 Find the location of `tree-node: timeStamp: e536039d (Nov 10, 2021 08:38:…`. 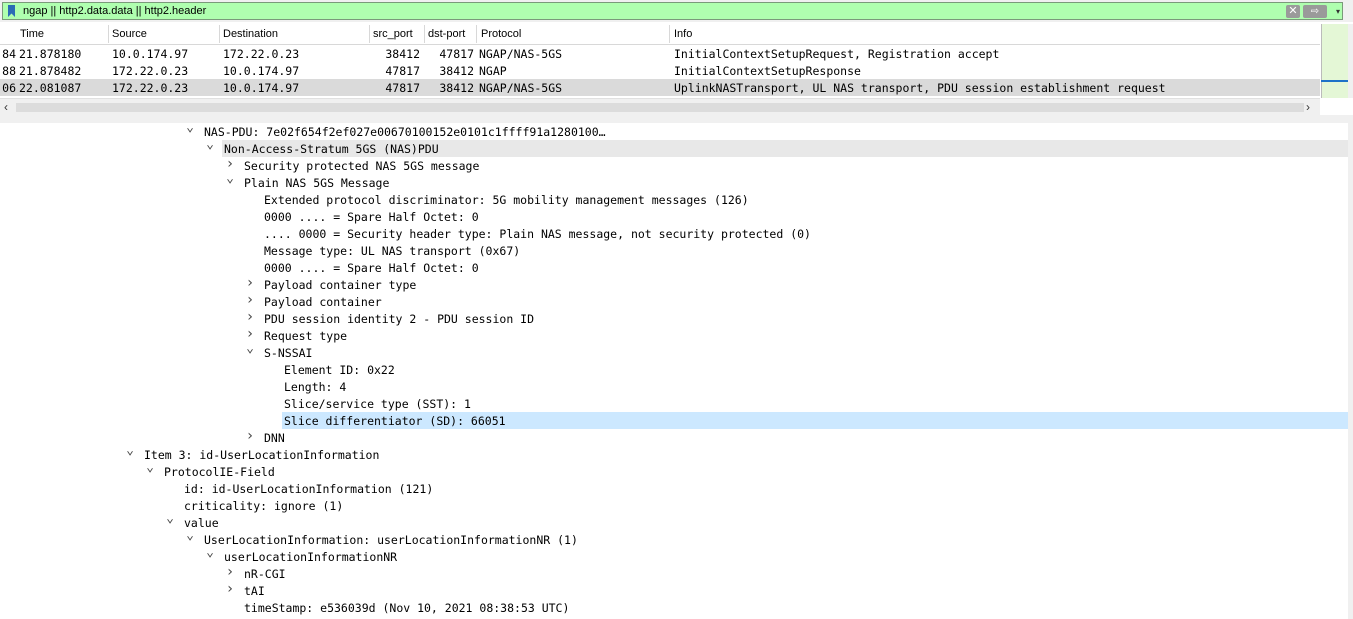

tree-node: timeStamp: e536039d (Nov 10, 2021 08:38:… is located at coordinates (674, 607).